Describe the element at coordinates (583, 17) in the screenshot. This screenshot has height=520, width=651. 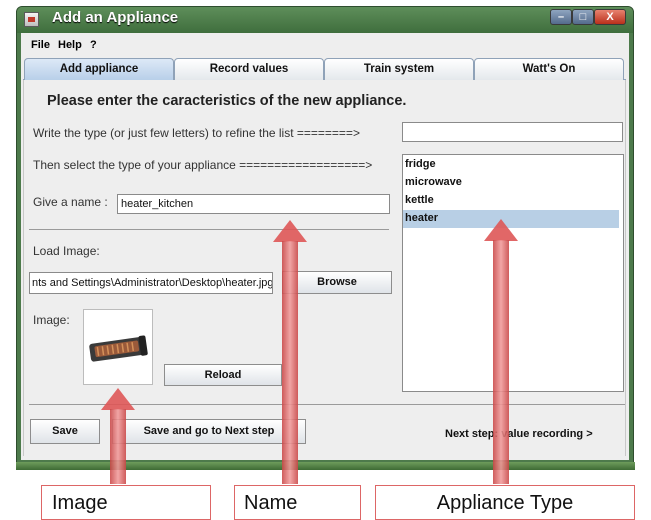
I see `maximize-button: □` at that location.